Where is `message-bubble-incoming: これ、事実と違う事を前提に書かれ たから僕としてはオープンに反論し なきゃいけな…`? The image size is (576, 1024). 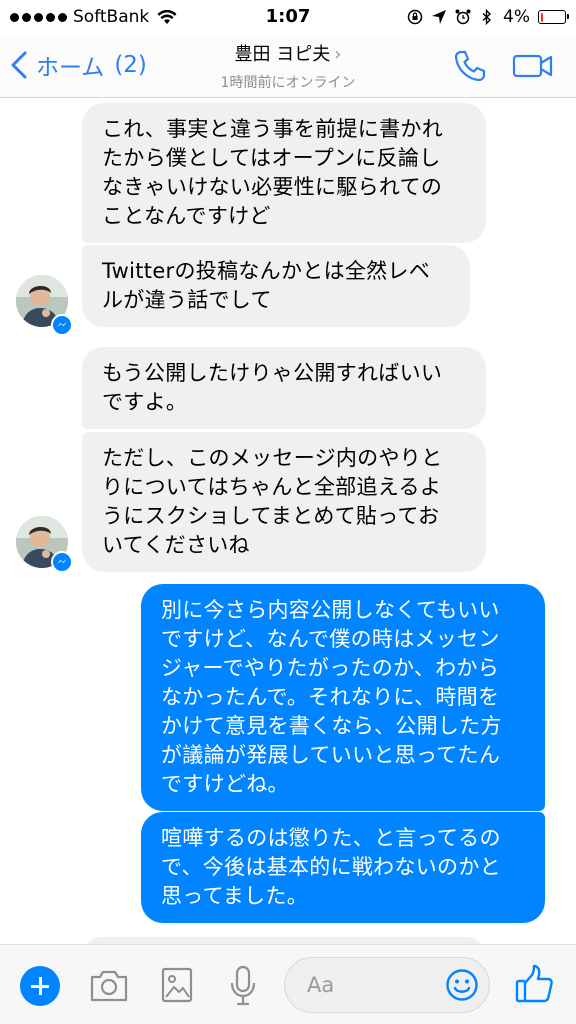
message-bubble-incoming: これ、事実と違う事を前提に書かれ たから僕としてはオープンに反論し なきゃいけな… is located at coordinates (284, 173).